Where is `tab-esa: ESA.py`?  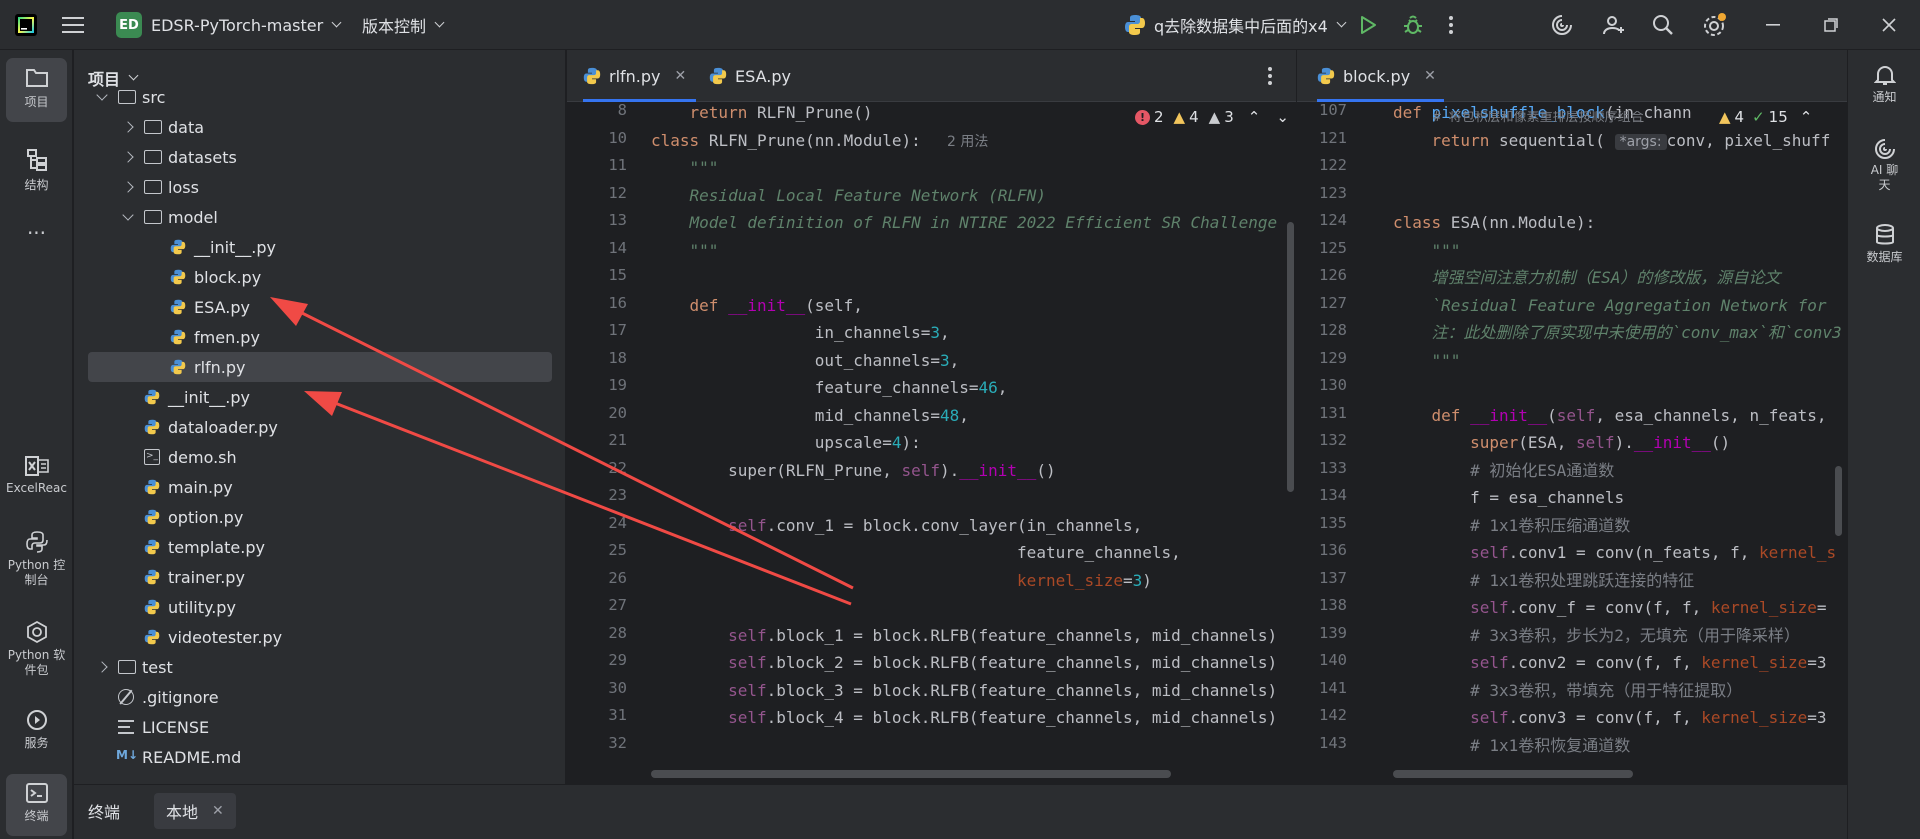
tab-esa: ESA.py is located at coordinates (750, 76).